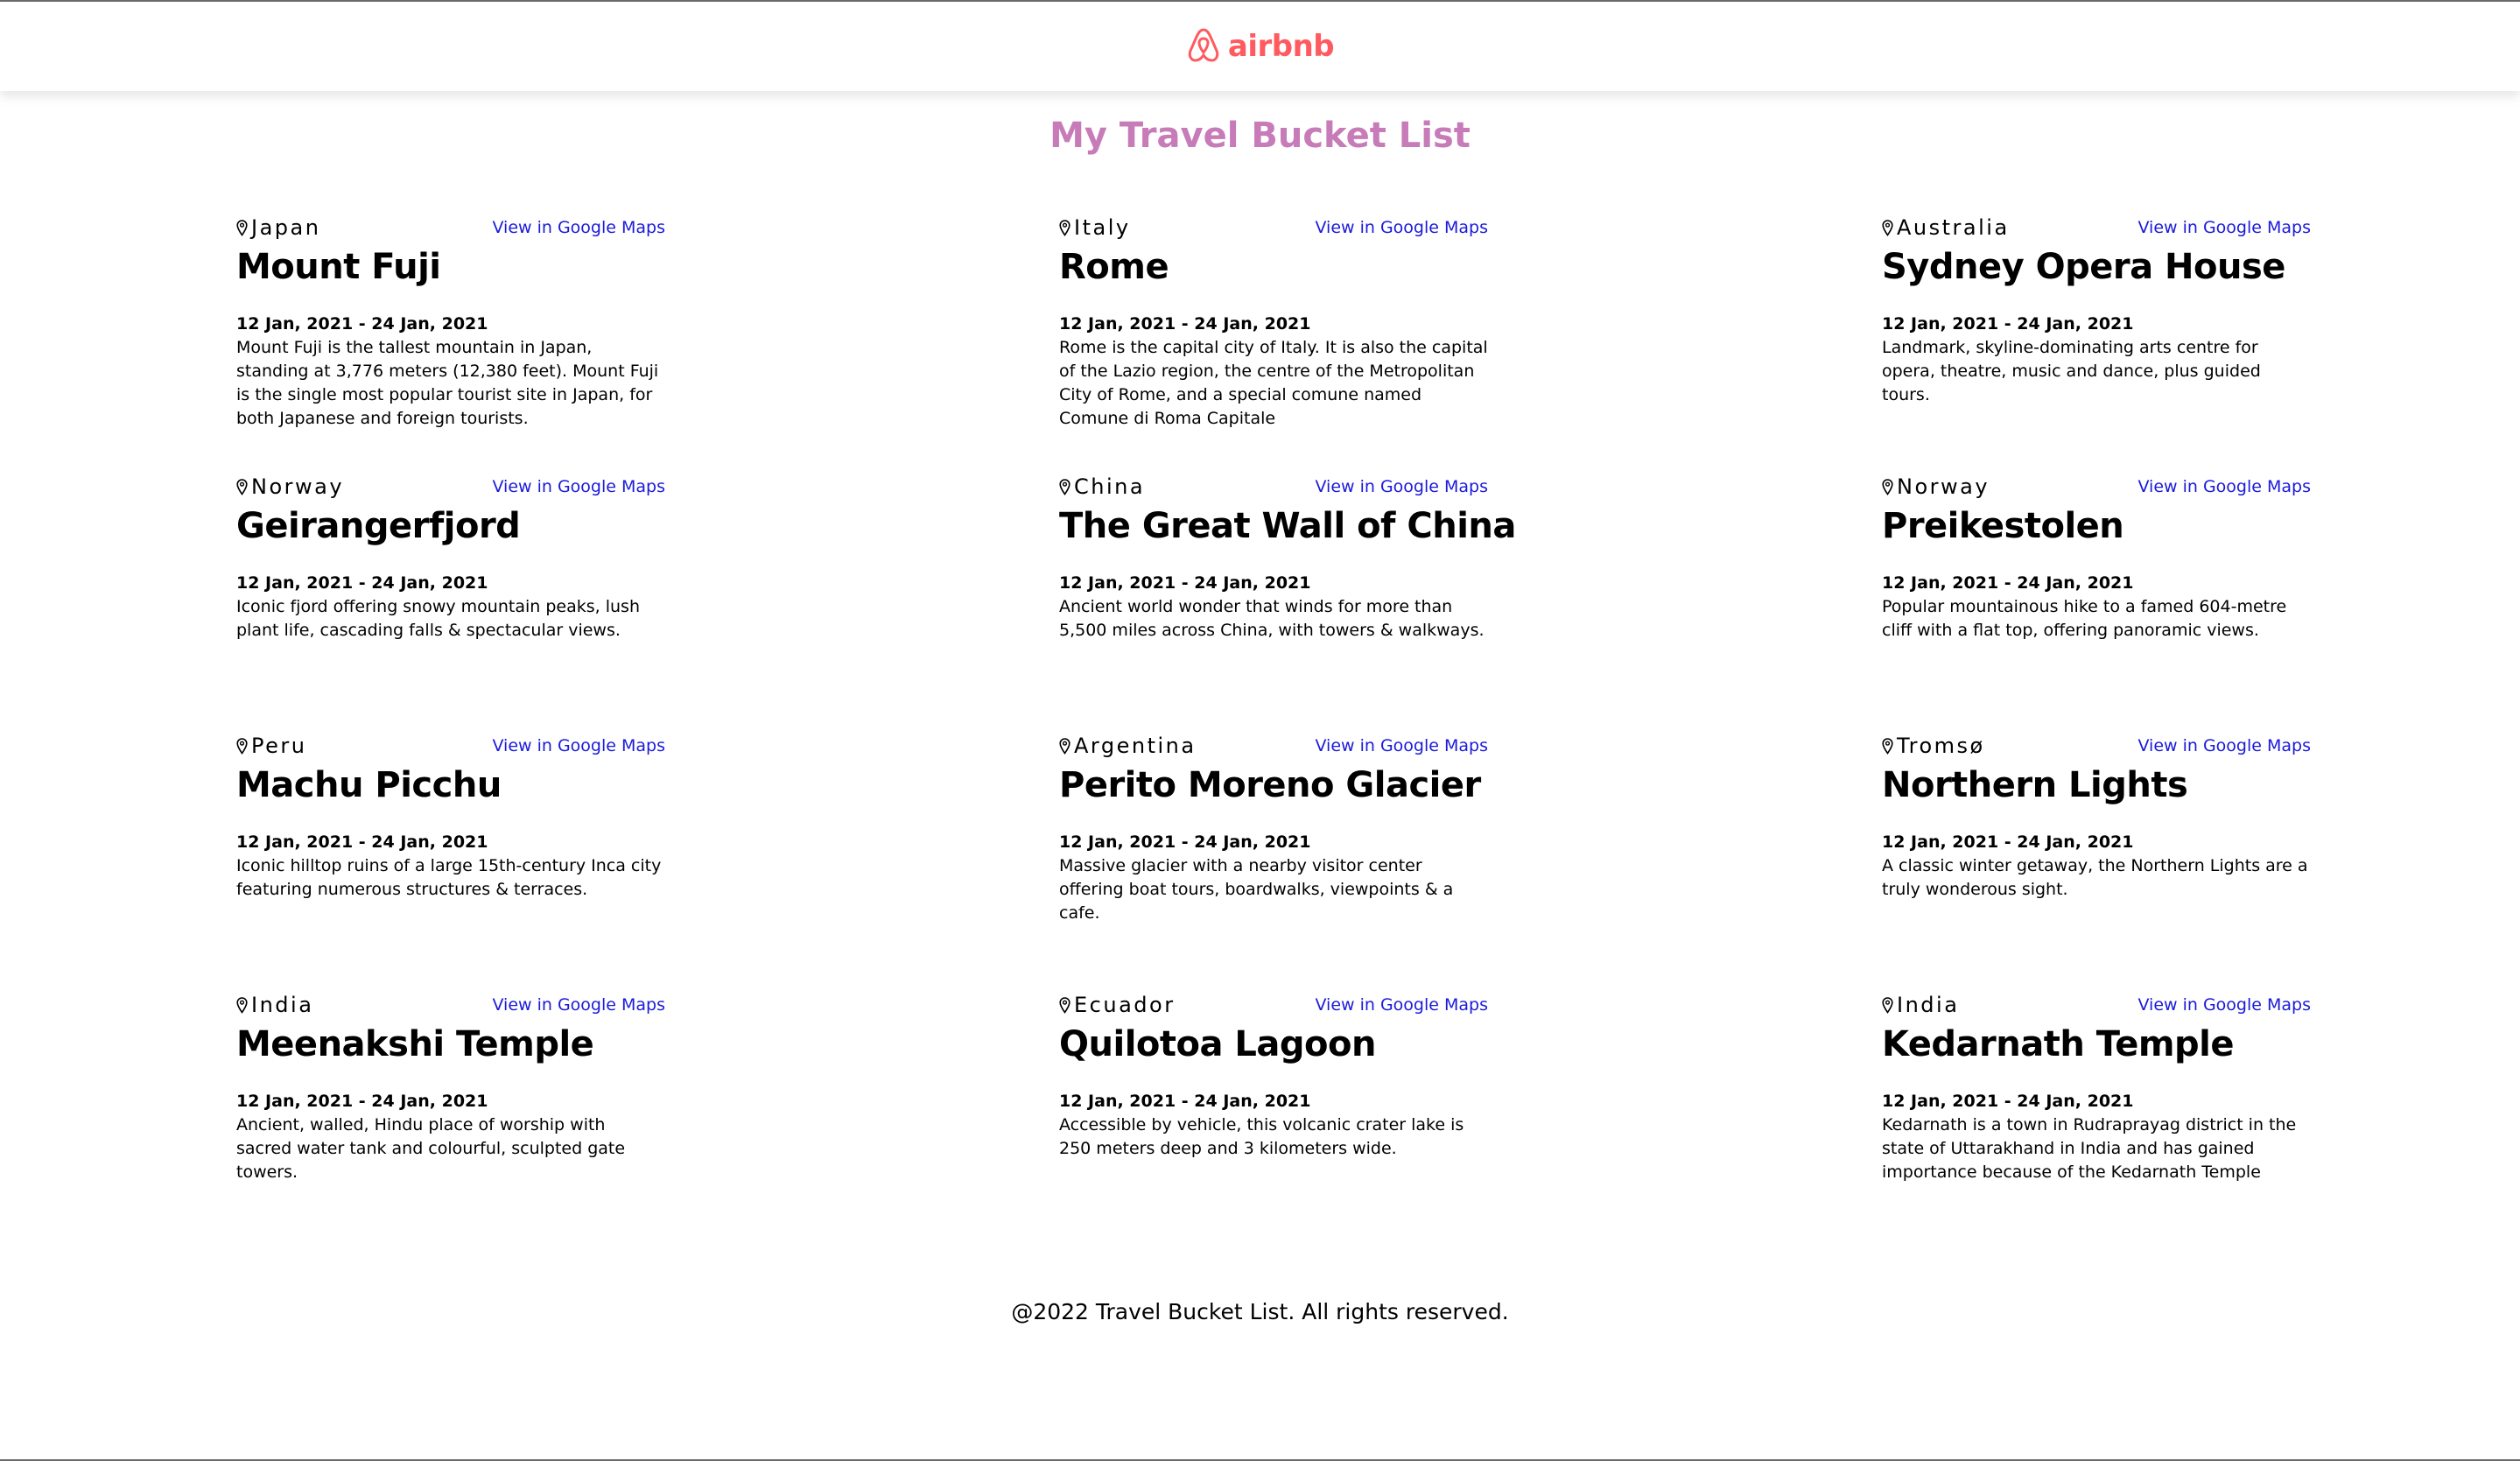  Describe the element at coordinates (2096, 746) in the screenshot. I see `card-header: Tromsø View in Google Maps` at that location.